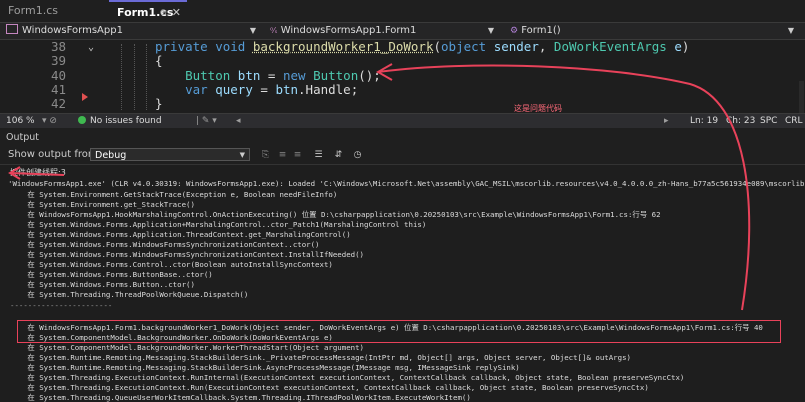 The image size is (805, 402). What do you see at coordinates (37, 174) in the screenshot?
I see `left-arrow-line` at bounding box center [37, 174].